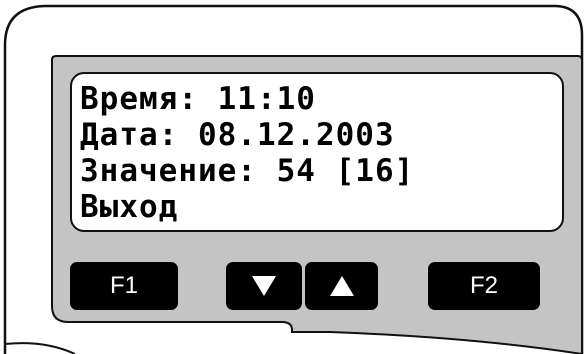 The width and height of the screenshot is (585, 354). I want to click on lcd-line-date: Дата: 08.12.2003, so click(237, 135).